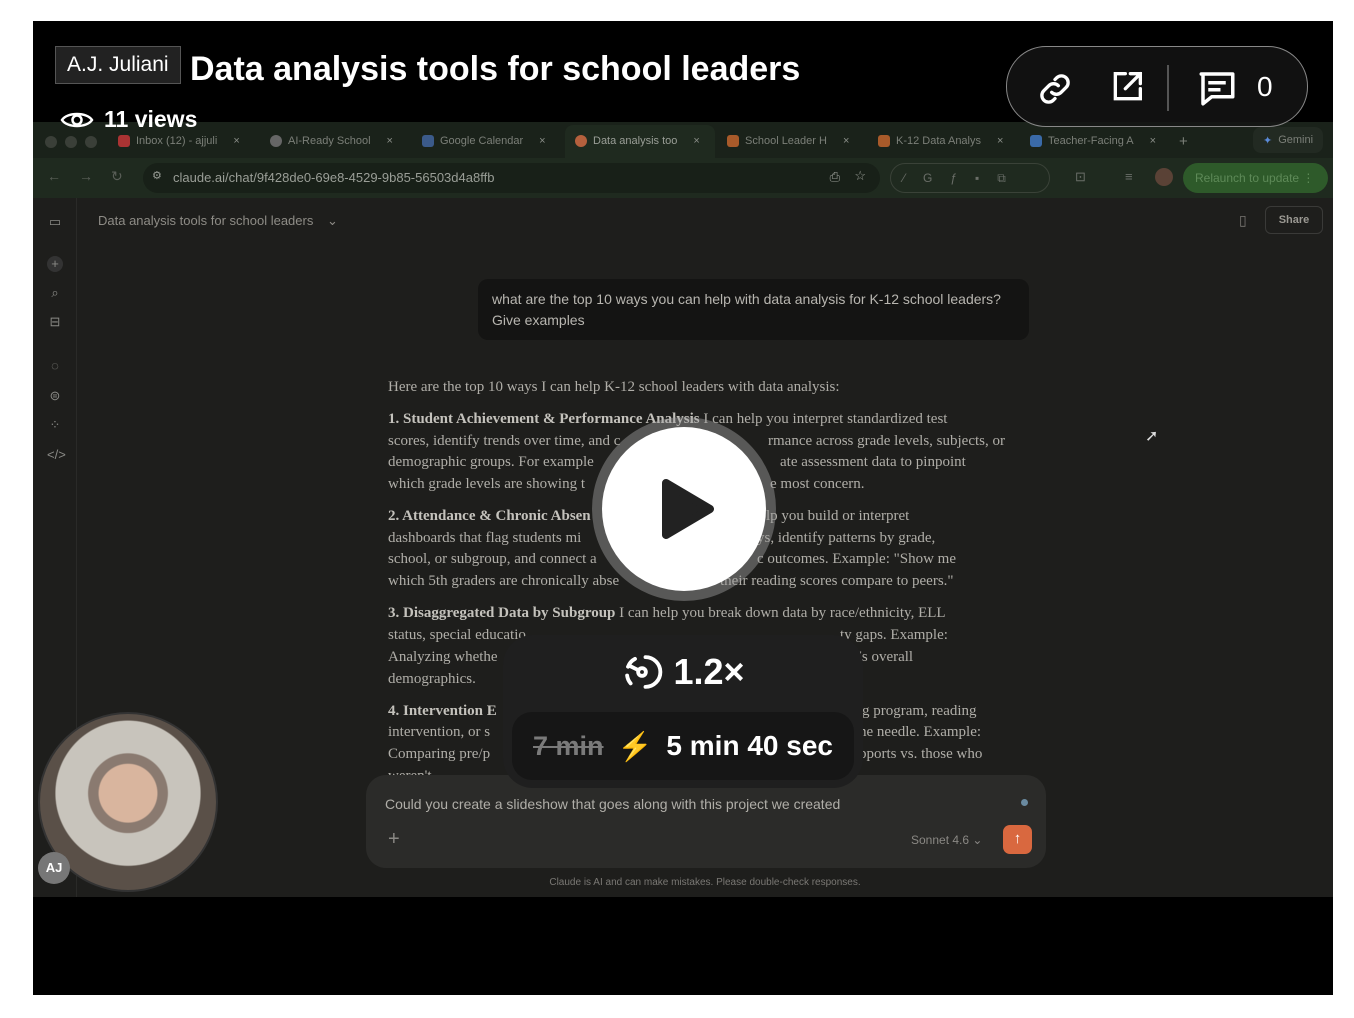  What do you see at coordinates (55, 366) in the screenshot?
I see `chats-icon: ◌` at bounding box center [55, 366].